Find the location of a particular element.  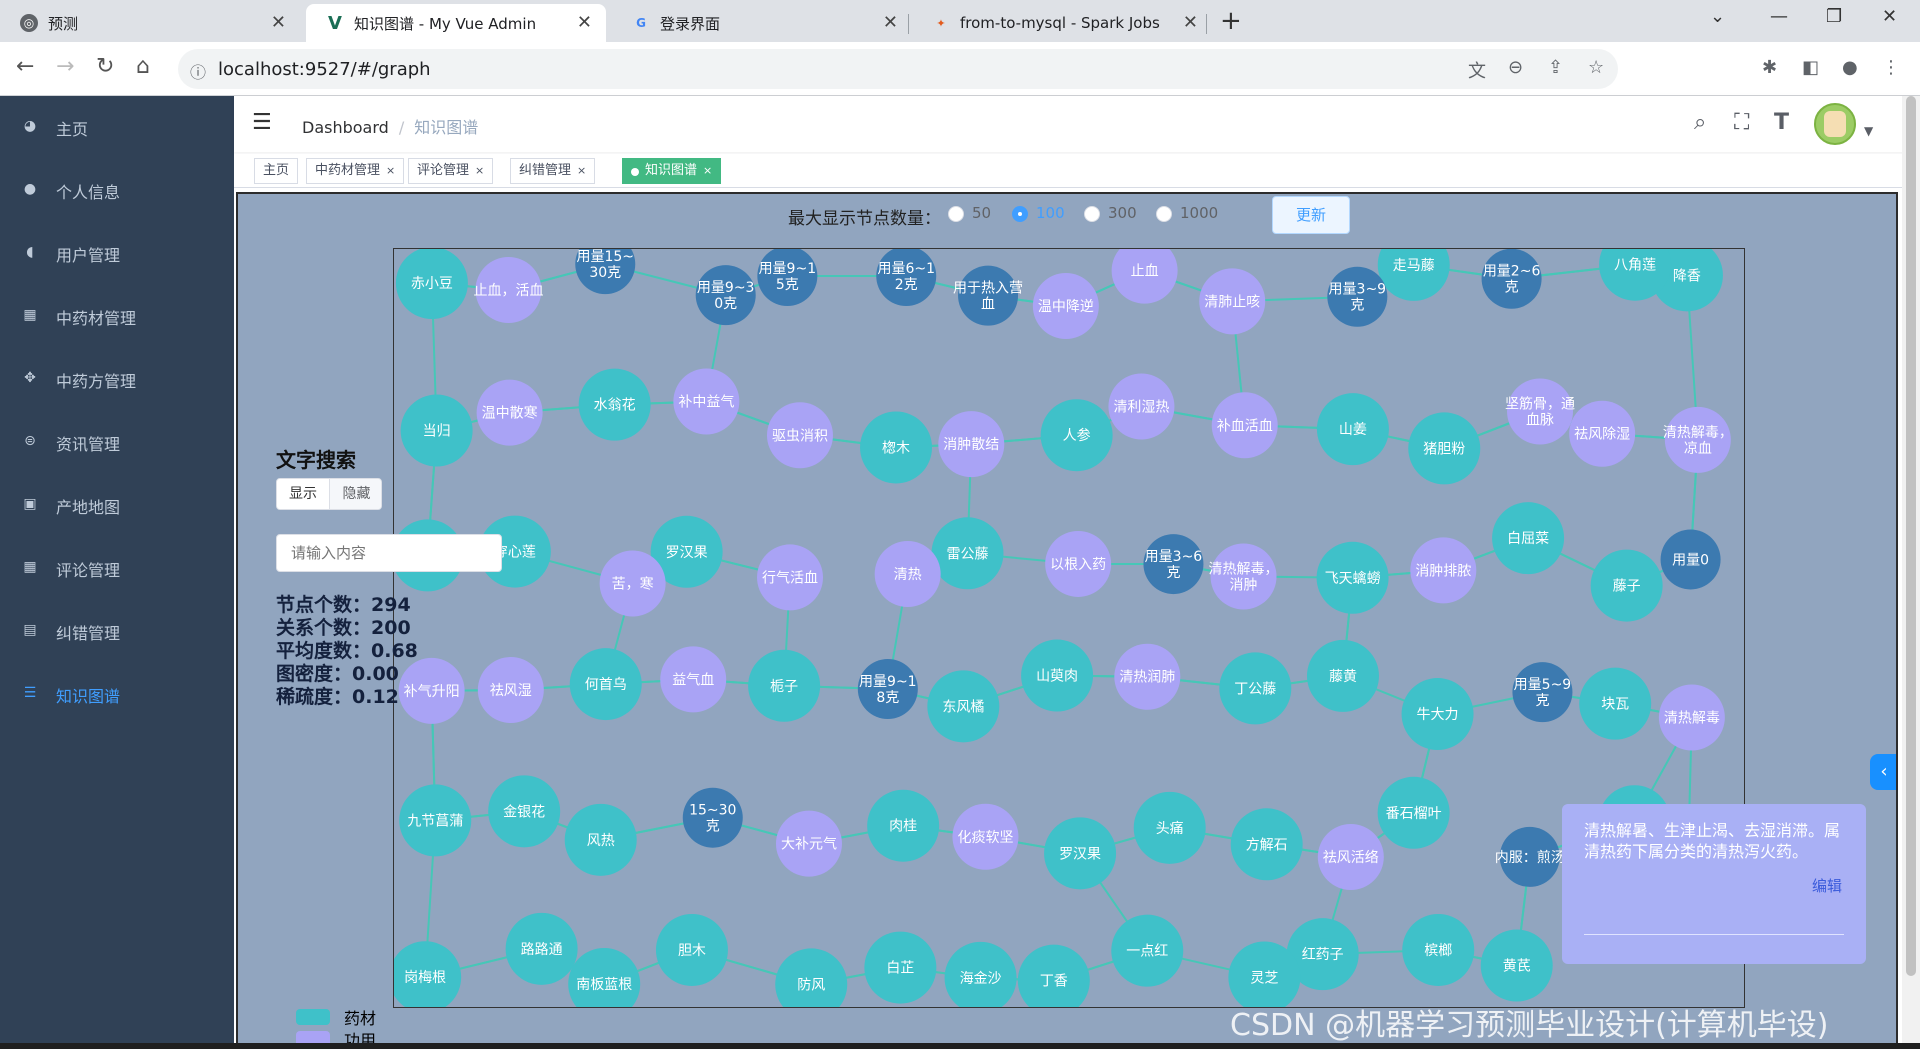

herb-node: 赤小豆 is located at coordinates (431, 284).